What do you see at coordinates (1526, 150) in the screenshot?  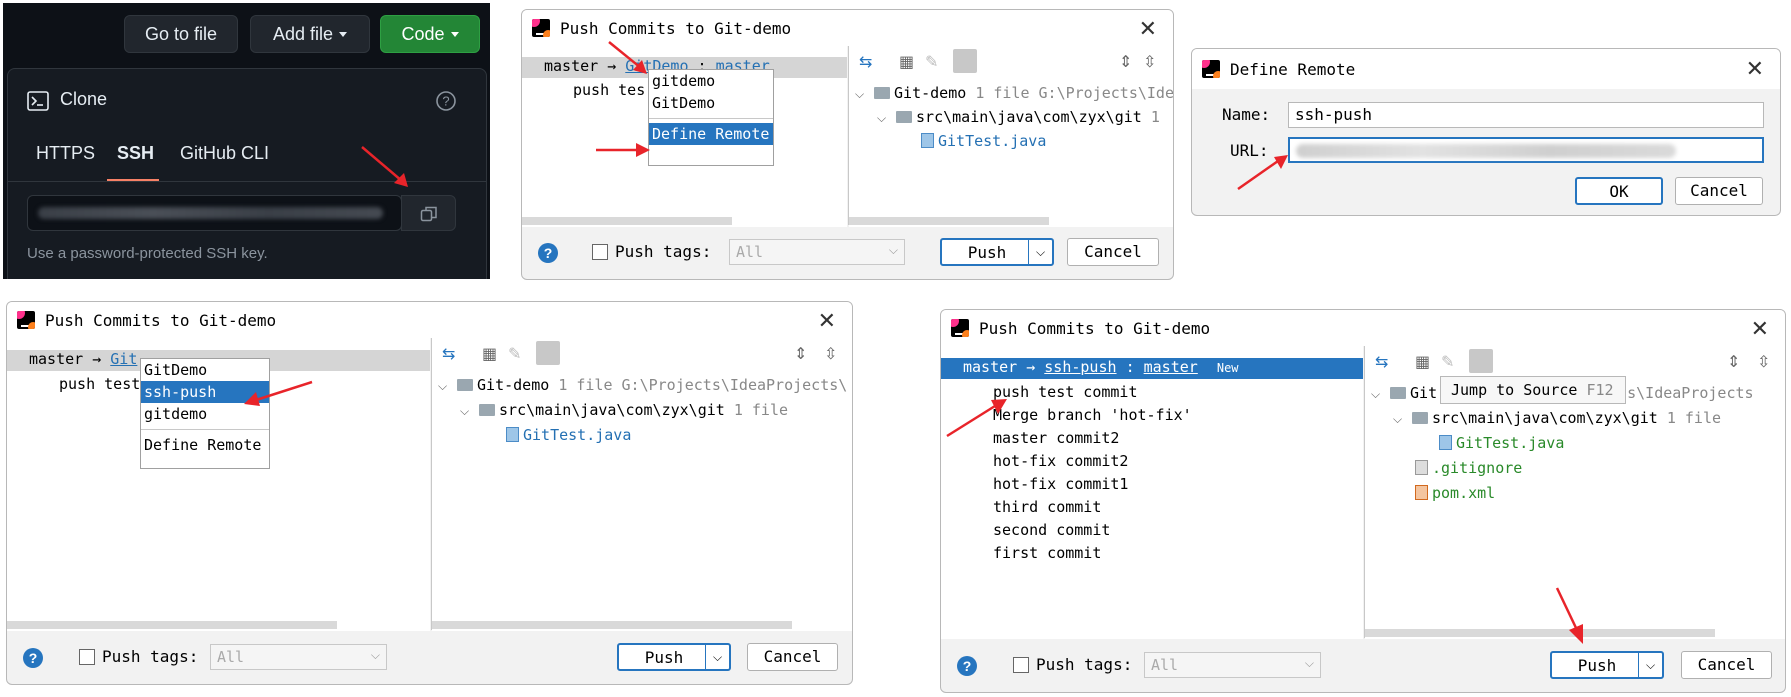 I see `url-field` at bounding box center [1526, 150].